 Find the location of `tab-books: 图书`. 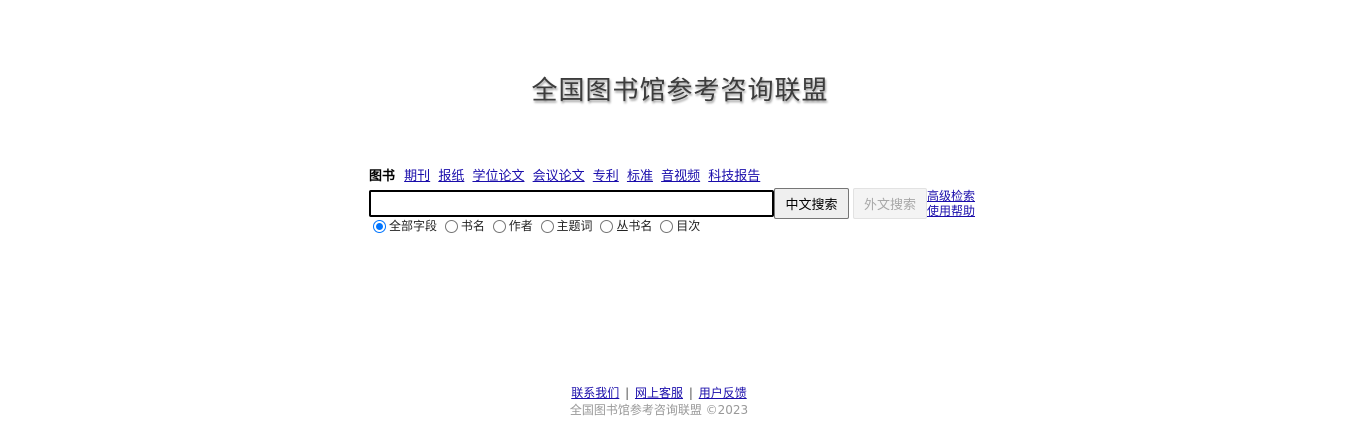

tab-books: 图书 is located at coordinates (382, 176).